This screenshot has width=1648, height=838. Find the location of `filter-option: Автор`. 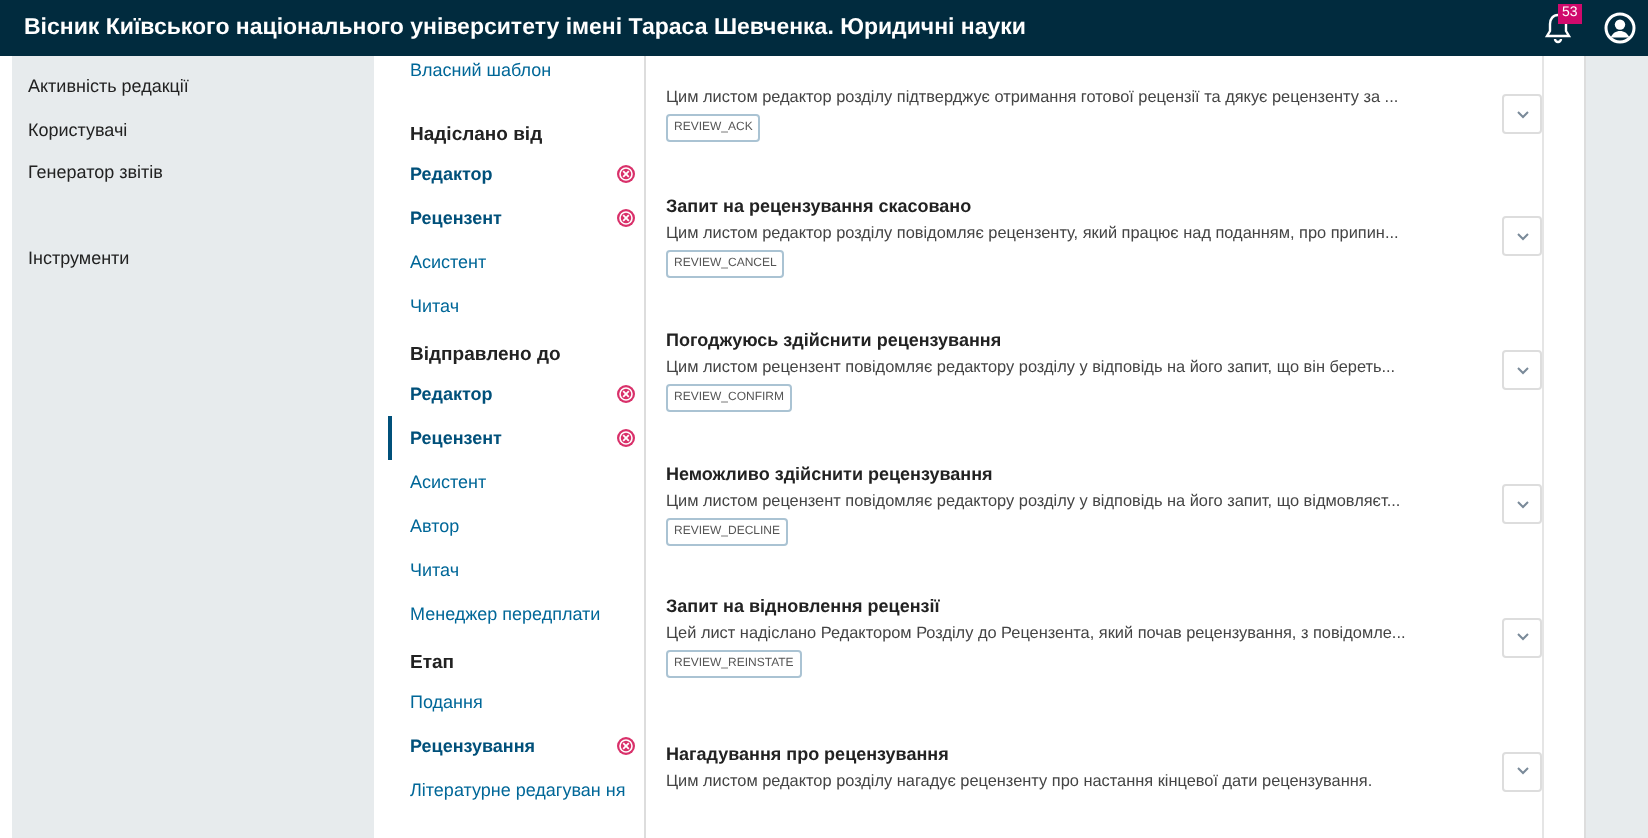

filter-option: Автор is located at coordinates (516, 526).